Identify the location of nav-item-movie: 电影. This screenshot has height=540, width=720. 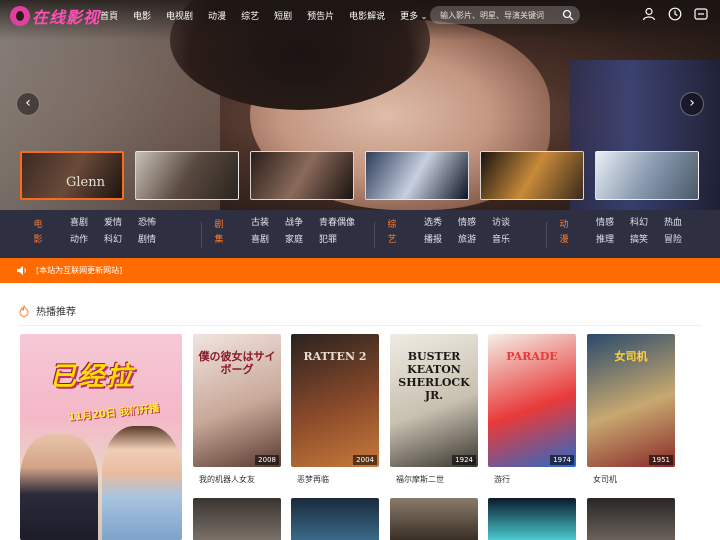
(142, 15).